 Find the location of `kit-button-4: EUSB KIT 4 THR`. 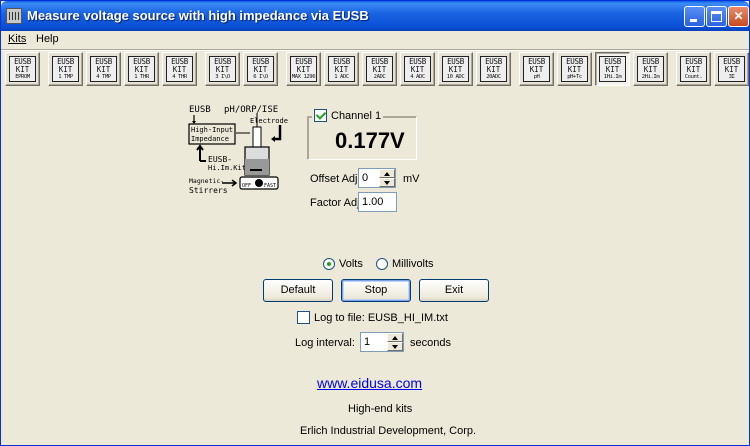

kit-button-4: EUSB KIT 4 THR is located at coordinates (179, 69).